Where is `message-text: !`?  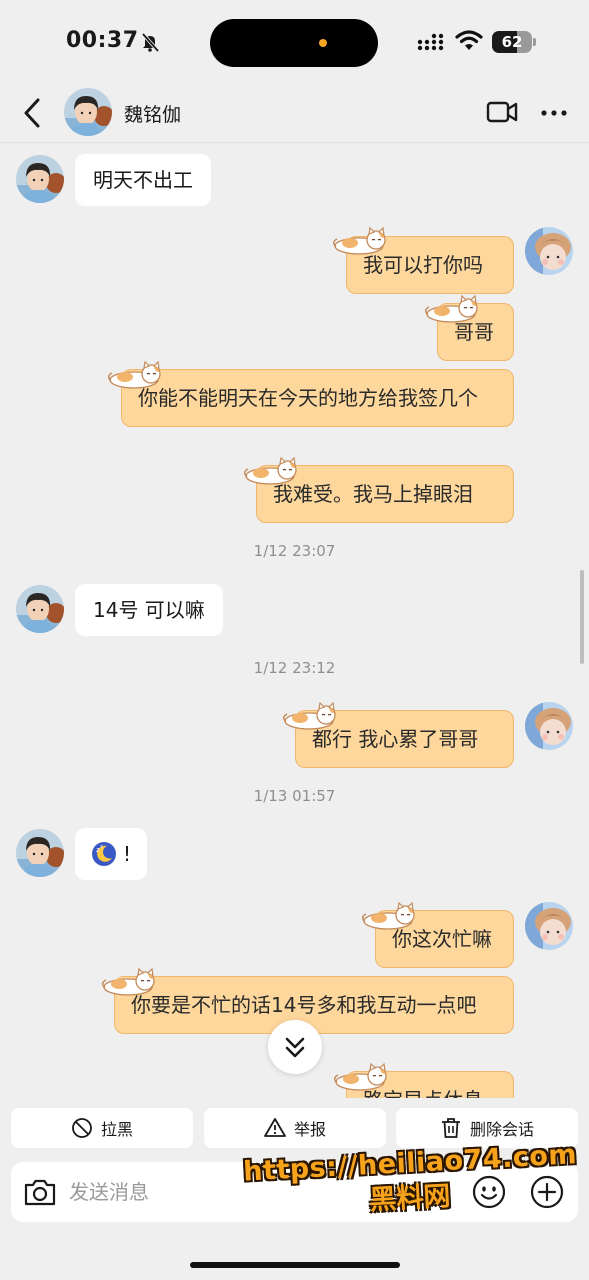
message-text: ! is located at coordinates (127, 854).